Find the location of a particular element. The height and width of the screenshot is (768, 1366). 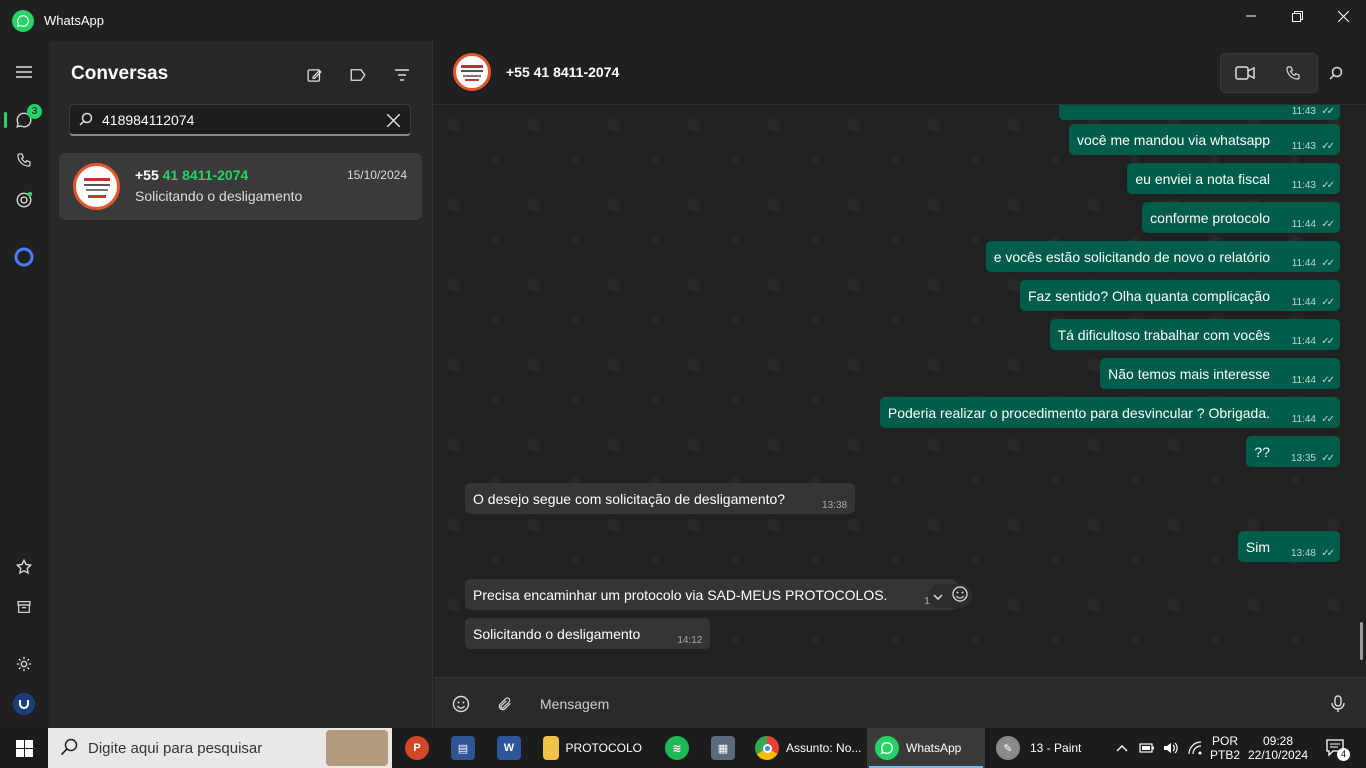

status-icon is located at coordinates (24, 200).